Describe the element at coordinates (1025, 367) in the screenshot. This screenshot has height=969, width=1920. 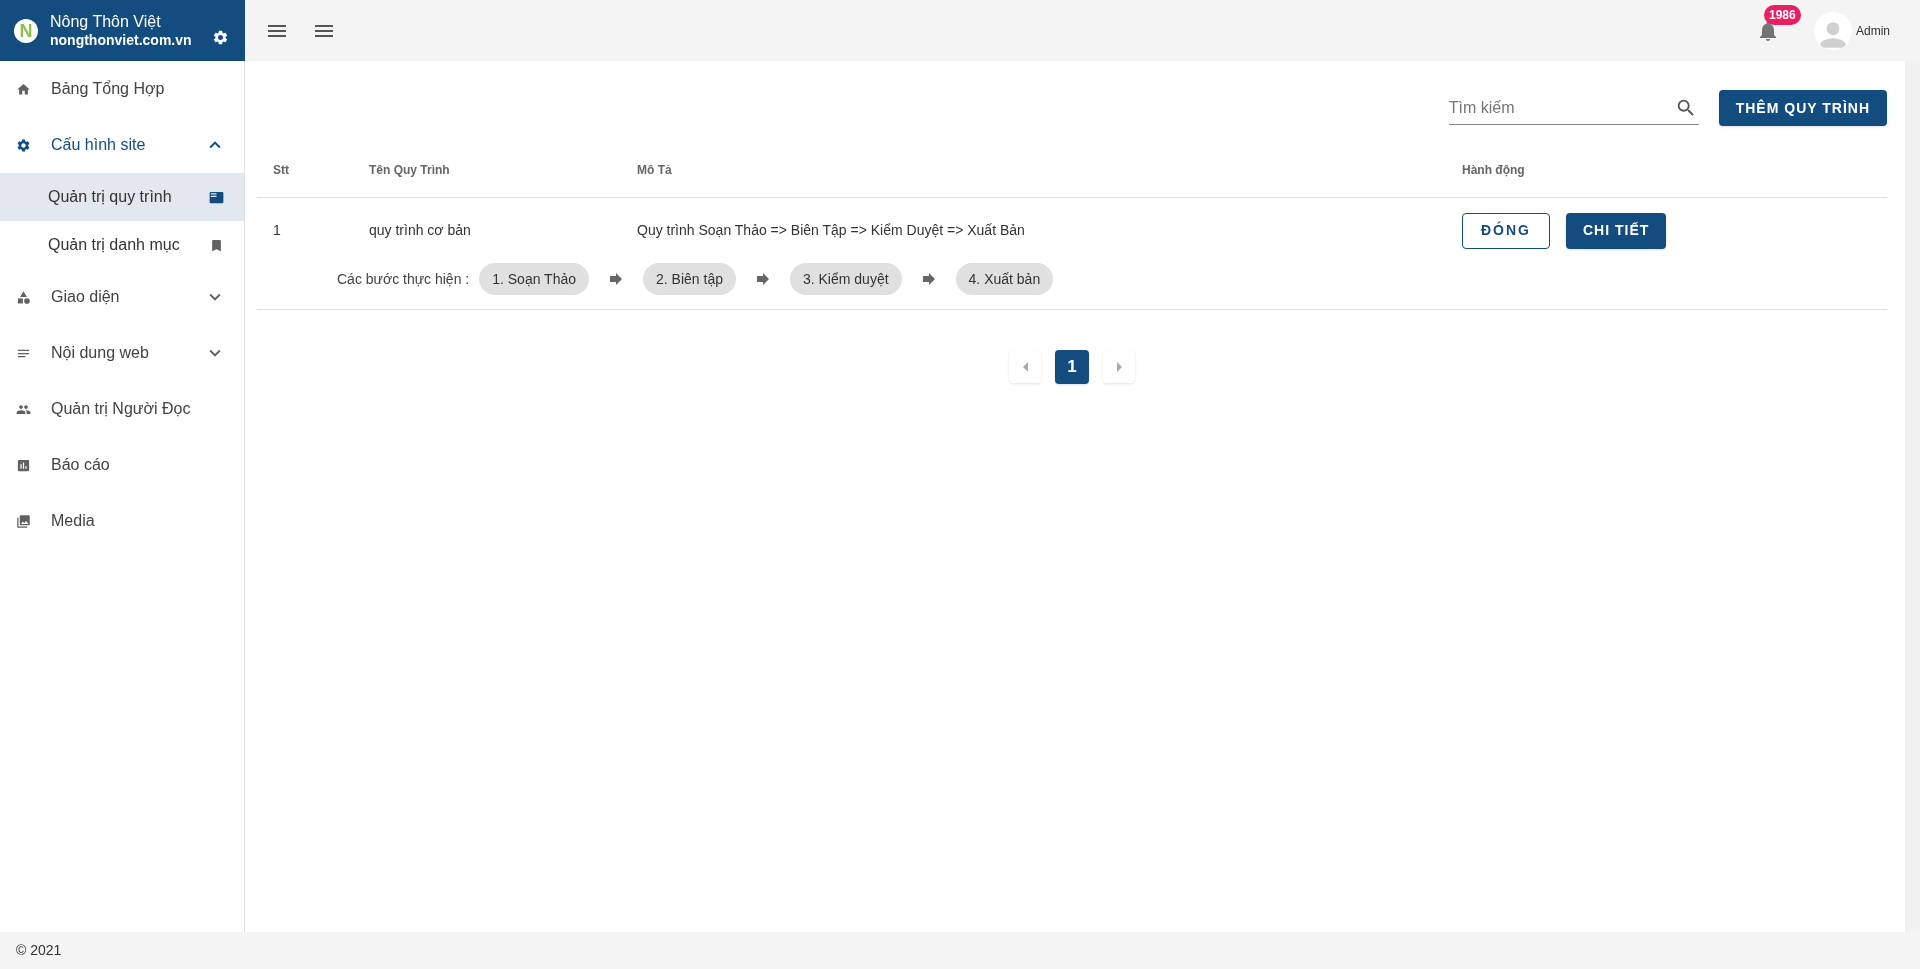
I see `left-arrow-icon` at that location.